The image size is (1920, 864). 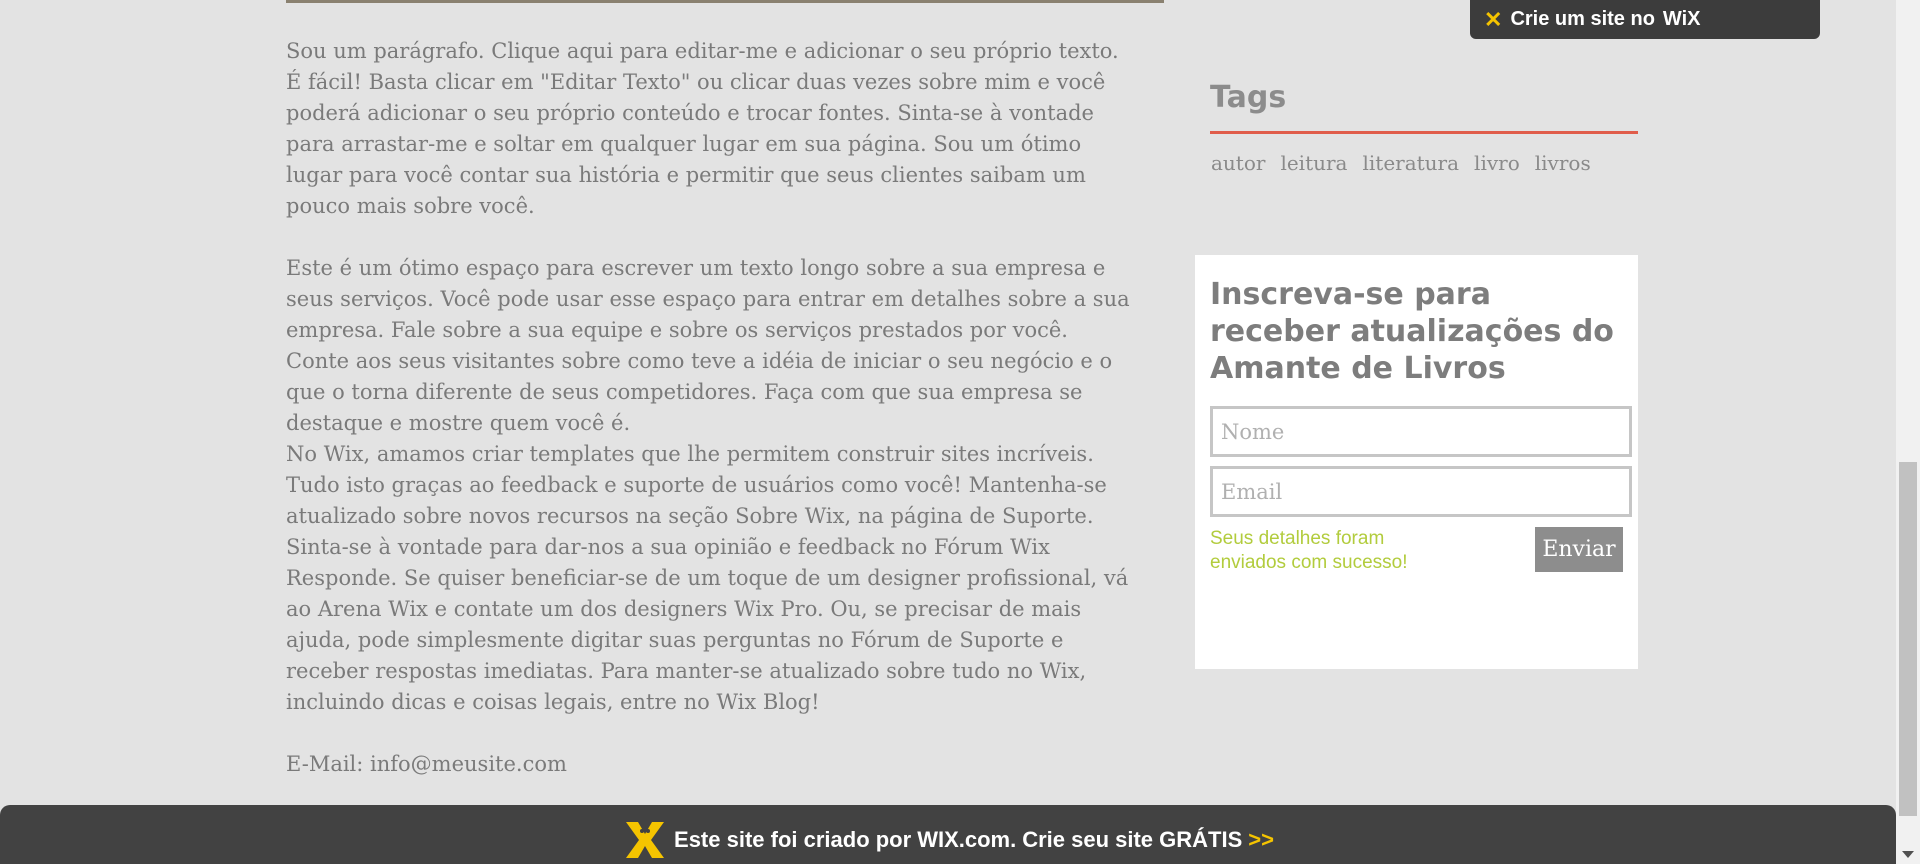 I want to click on name-field, so click(x=1421, y=431).